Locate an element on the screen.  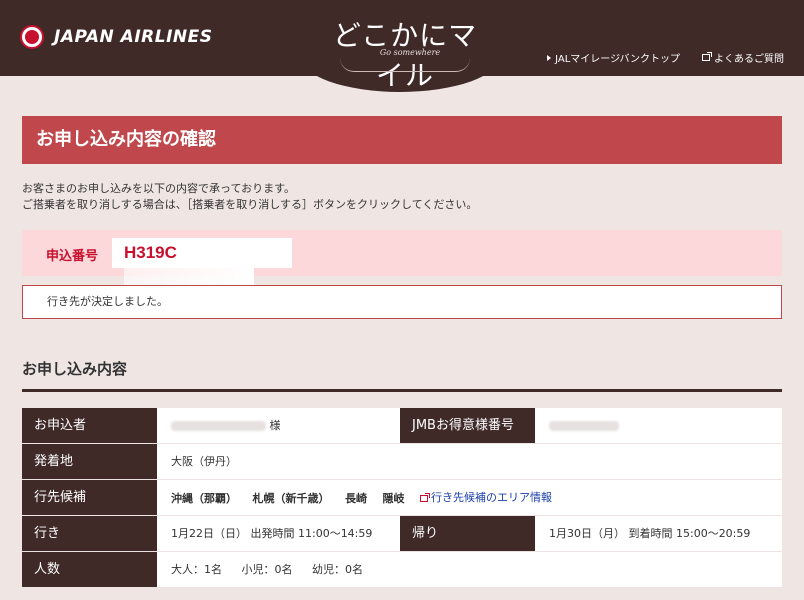
faq-link: よくあるご質問 is located at coordinates (743, 57).